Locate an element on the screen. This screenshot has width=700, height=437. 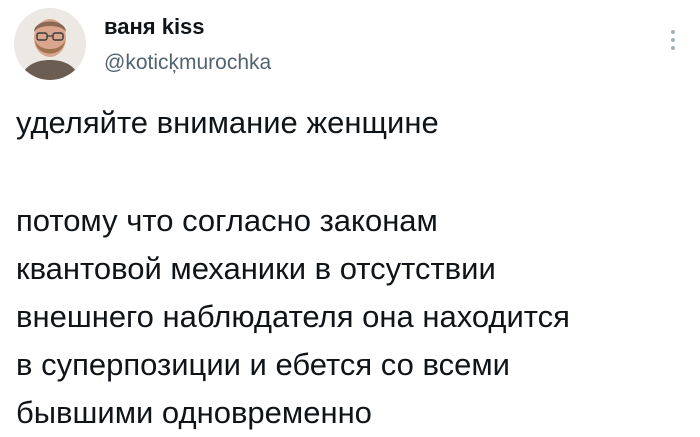
tweet-text-line: потому что согласно законам is located at coordinates (227, 220).